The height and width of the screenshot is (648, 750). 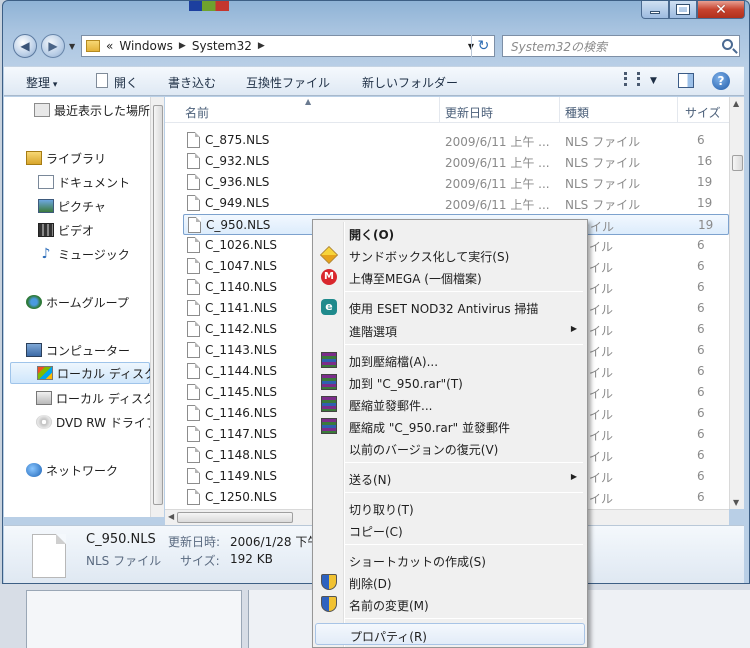 What do you see at coordinates (464, 344) in the screenshot?
I see `menu-separator` at bounding box center [464, 344].